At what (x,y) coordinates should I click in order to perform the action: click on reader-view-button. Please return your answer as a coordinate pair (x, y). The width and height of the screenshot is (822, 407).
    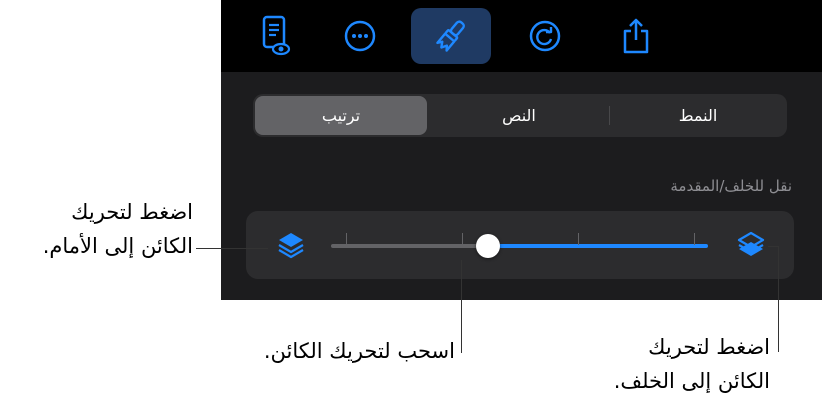
    Looking at the image, I should click on (276, 36).